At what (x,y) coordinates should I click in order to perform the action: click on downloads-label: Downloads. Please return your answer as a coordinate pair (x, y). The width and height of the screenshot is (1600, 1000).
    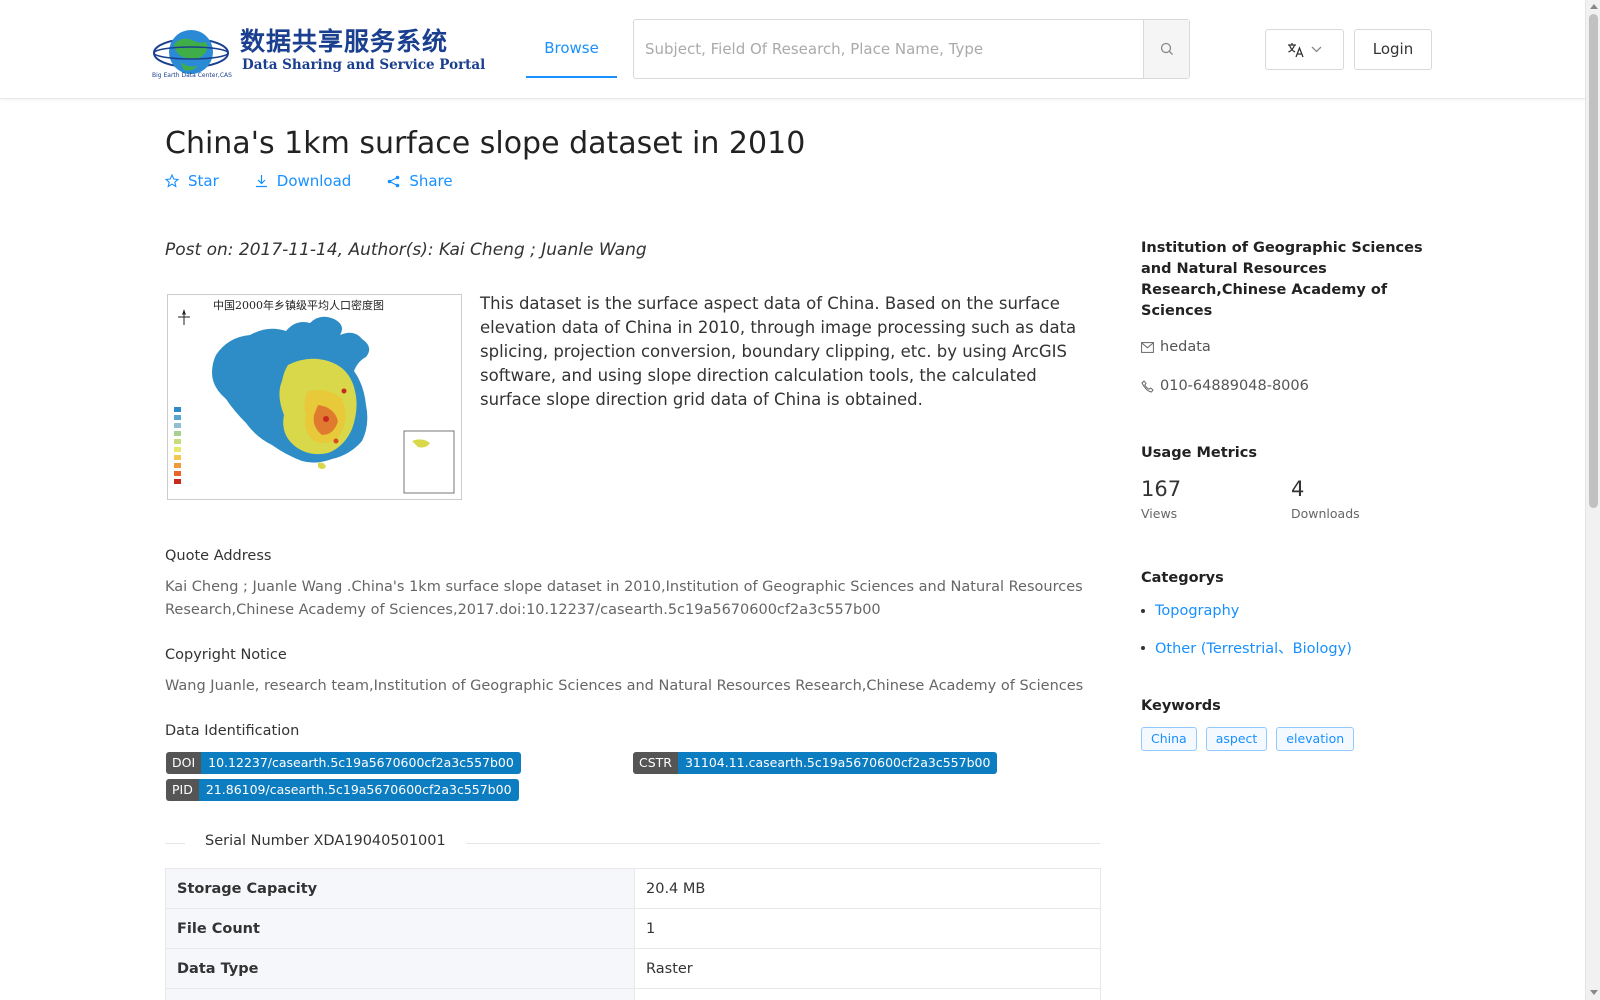
    Looking at the image, I should click on (1325, 513).